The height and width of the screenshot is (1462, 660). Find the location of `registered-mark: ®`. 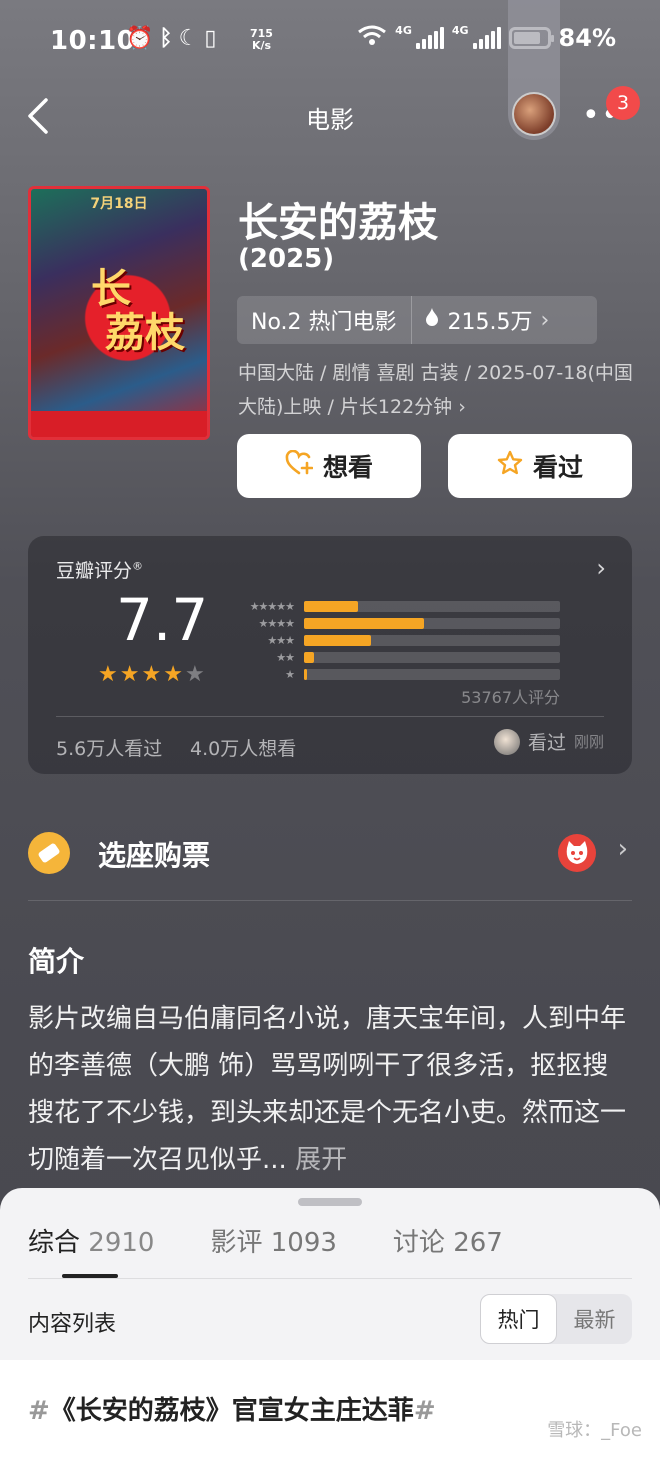

registered-mark: ® is located at coordinates (138, 566).